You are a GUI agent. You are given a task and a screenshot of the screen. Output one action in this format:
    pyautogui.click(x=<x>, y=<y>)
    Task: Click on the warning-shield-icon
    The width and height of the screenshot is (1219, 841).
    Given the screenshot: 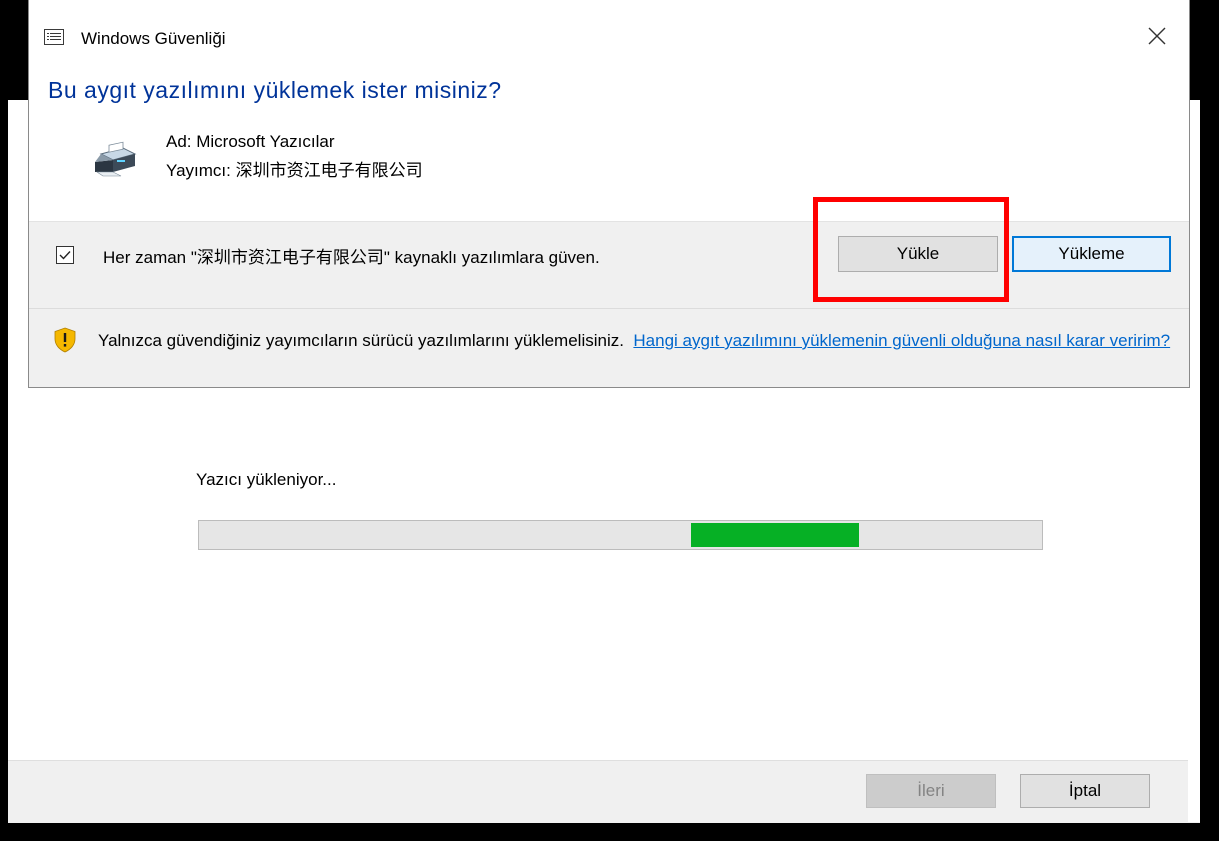 What is the action you would take?
    pyautogui.click(x=65, y=340)
    